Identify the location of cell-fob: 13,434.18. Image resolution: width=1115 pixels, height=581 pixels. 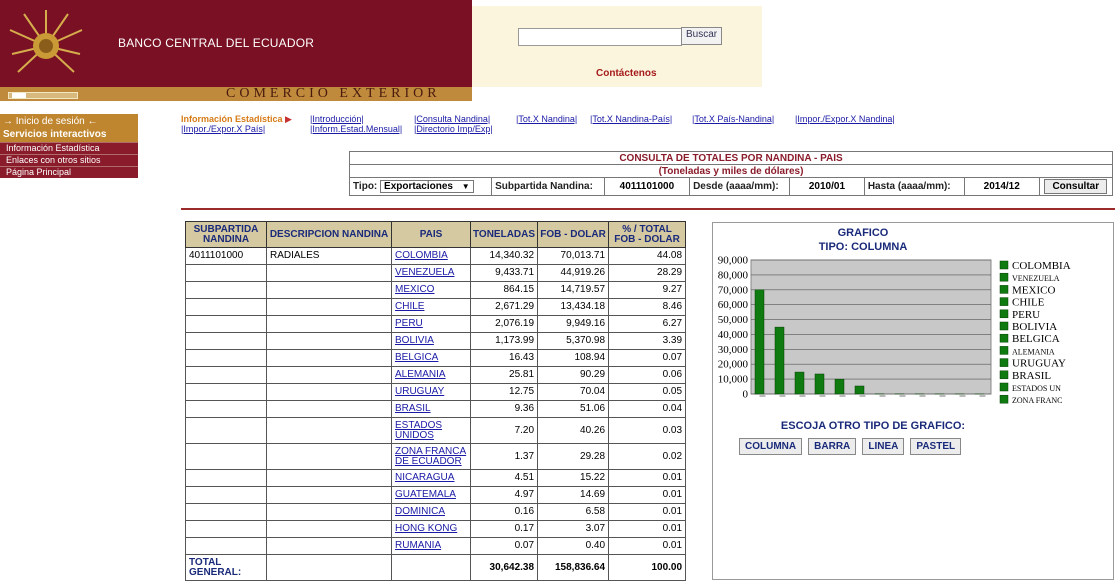
(573, 307).